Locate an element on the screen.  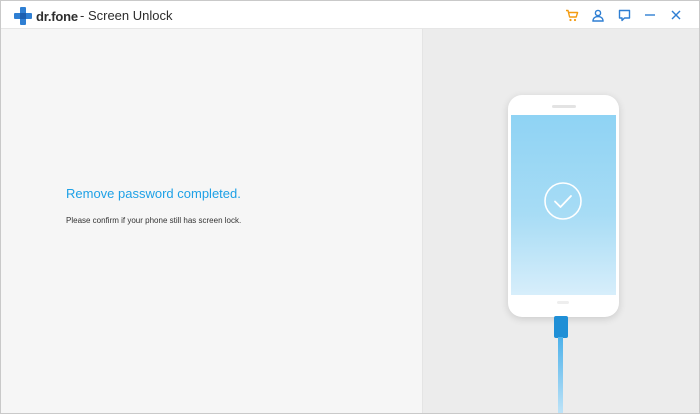
account-button is located at coordinates (598, 15).